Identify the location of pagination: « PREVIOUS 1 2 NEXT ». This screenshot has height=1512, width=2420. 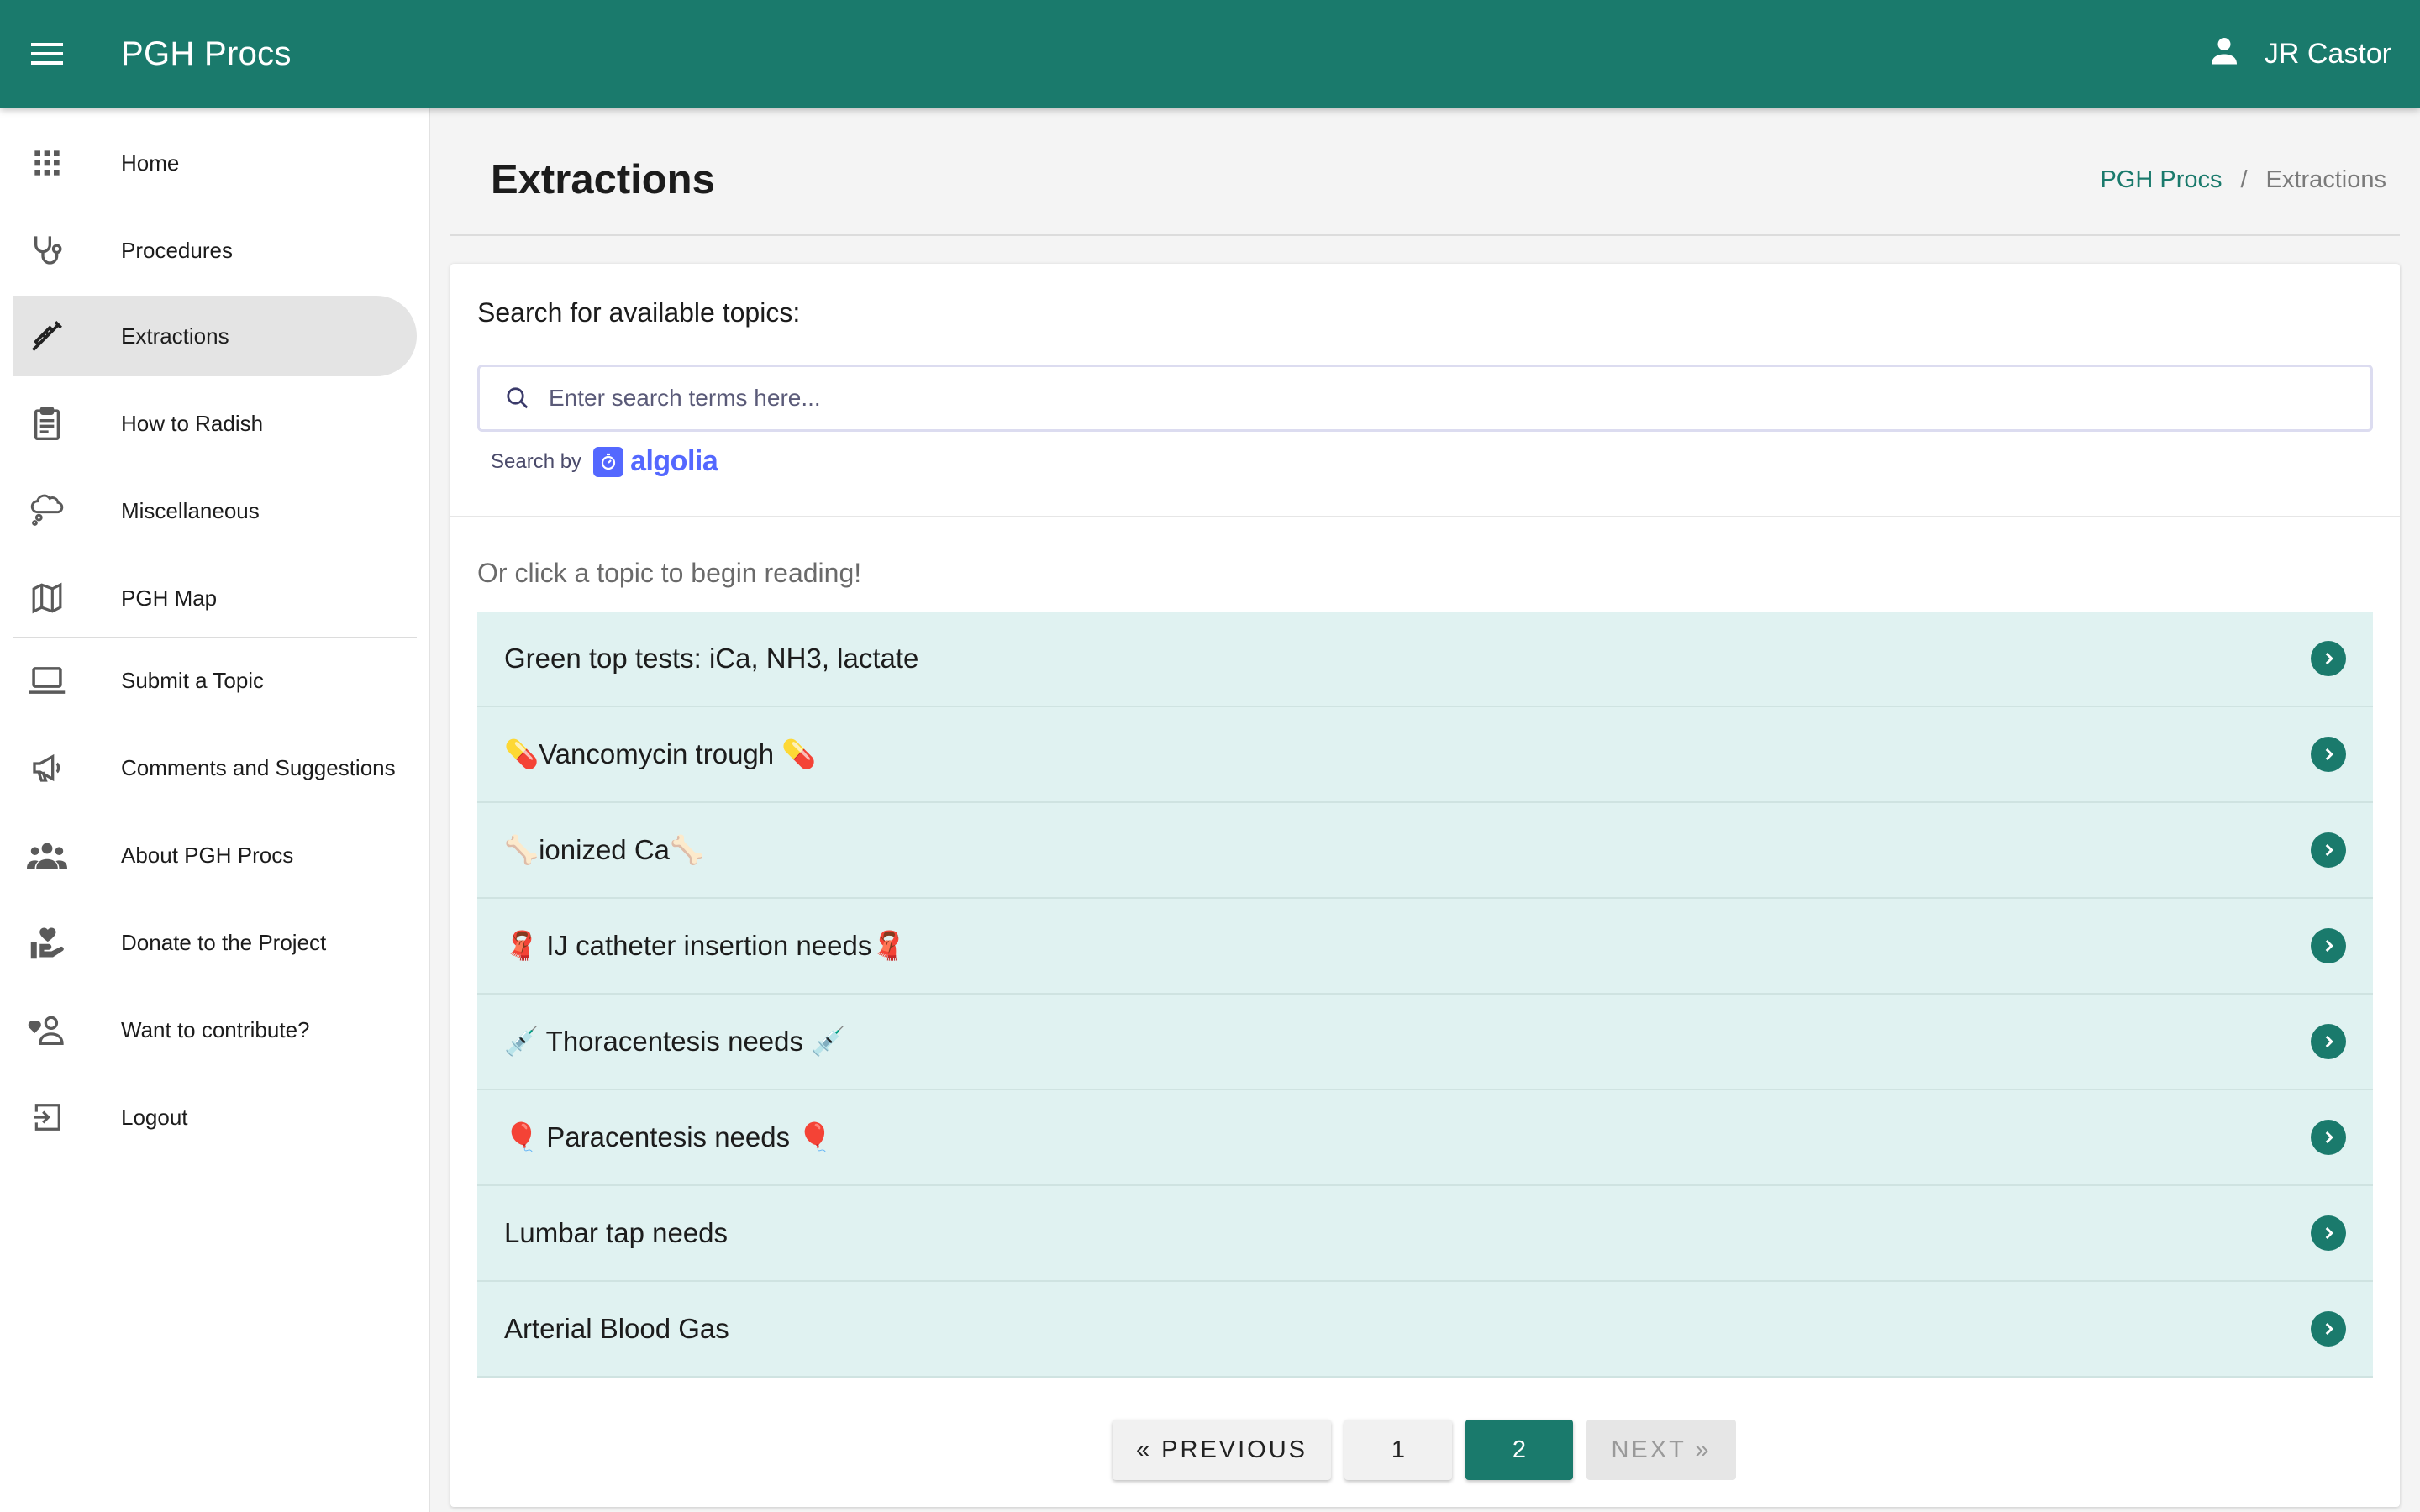
(1424, 1450).